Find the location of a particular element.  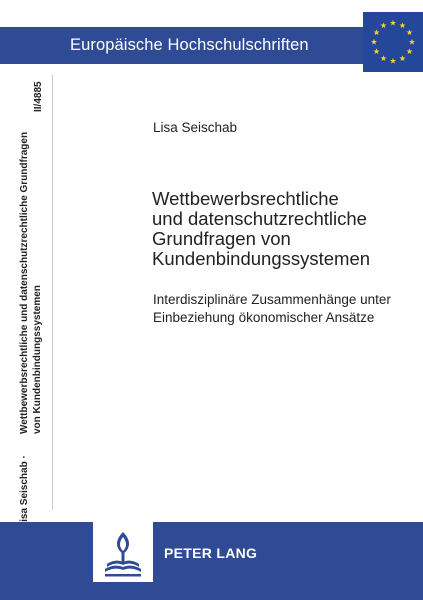

spine-series-number: II/4885 is located at coordinates (38, 96).